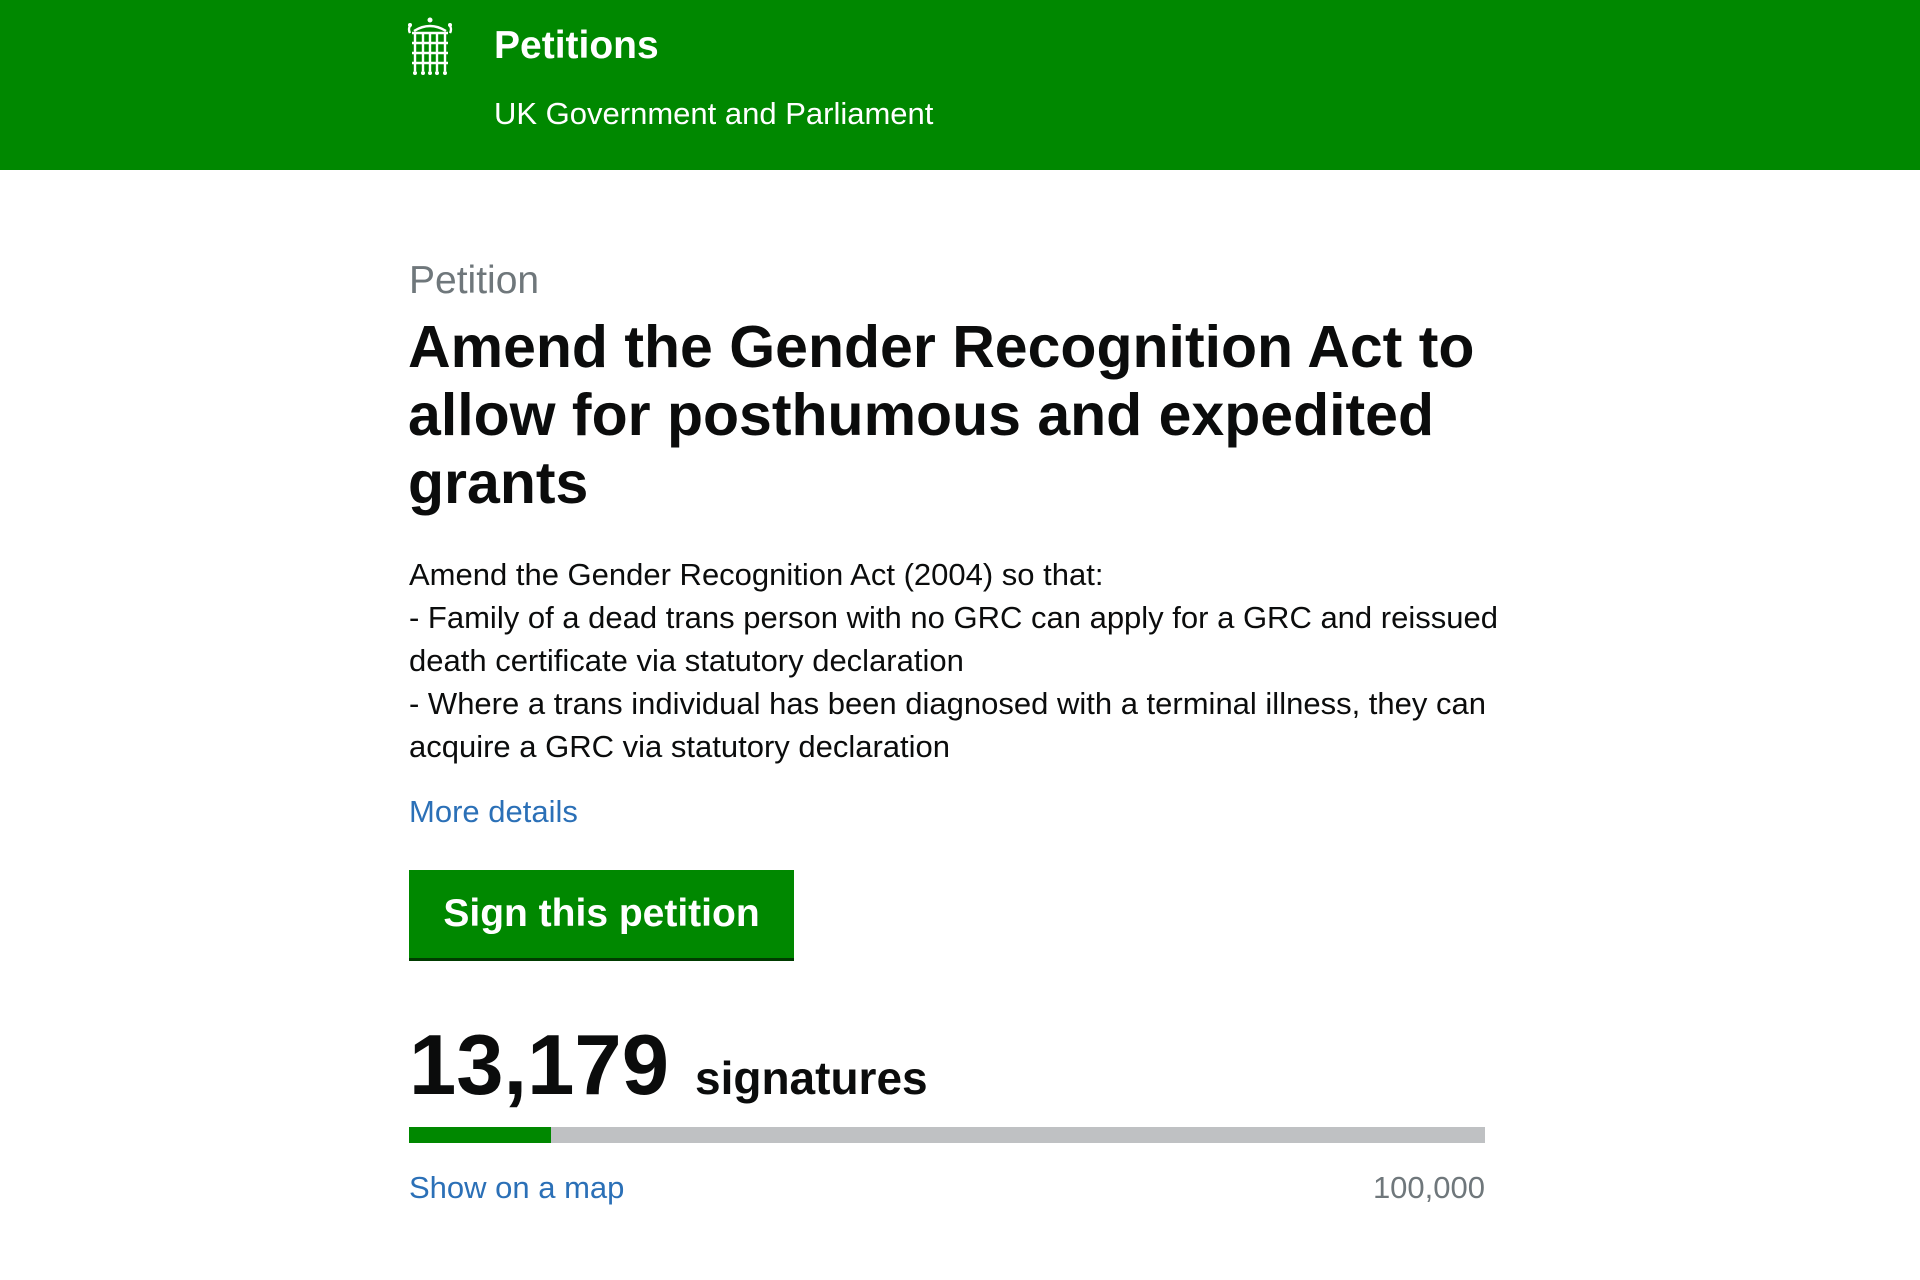  I want to click on site-title-link: Petitions, so click(576, 46).